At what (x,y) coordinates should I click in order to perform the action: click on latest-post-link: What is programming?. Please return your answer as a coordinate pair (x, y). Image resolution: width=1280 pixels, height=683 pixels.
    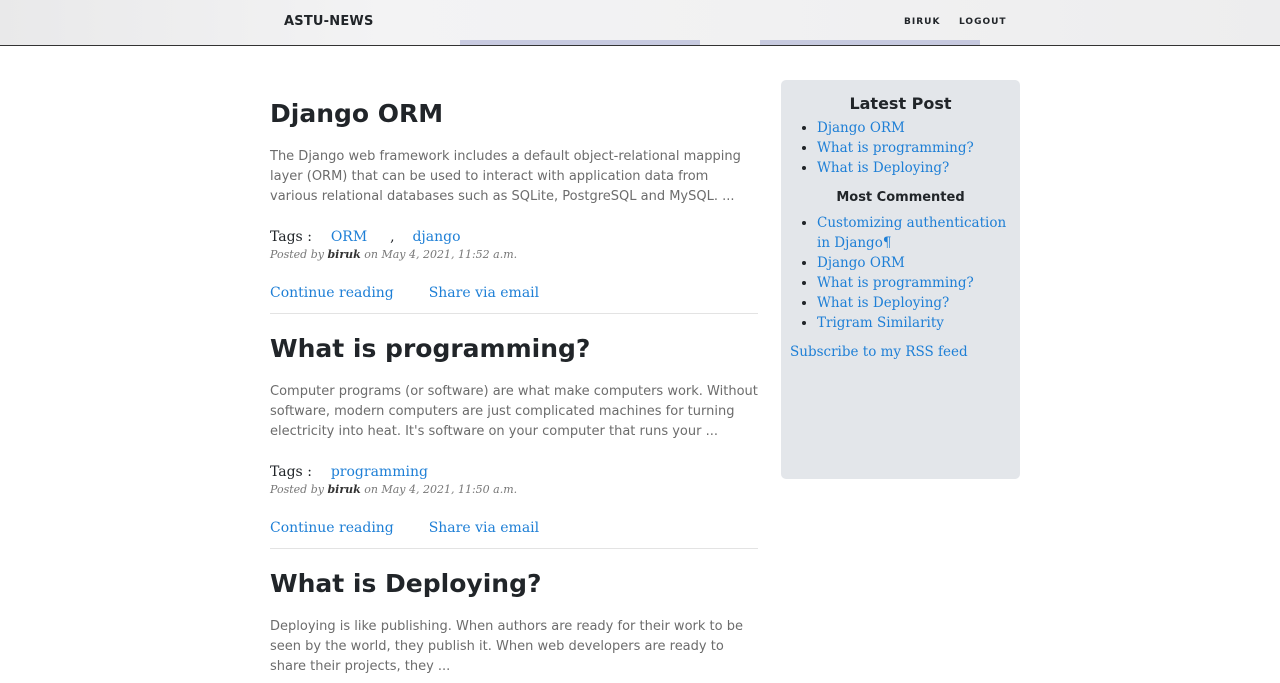
    Looking at the image, I should click on (895, 148).